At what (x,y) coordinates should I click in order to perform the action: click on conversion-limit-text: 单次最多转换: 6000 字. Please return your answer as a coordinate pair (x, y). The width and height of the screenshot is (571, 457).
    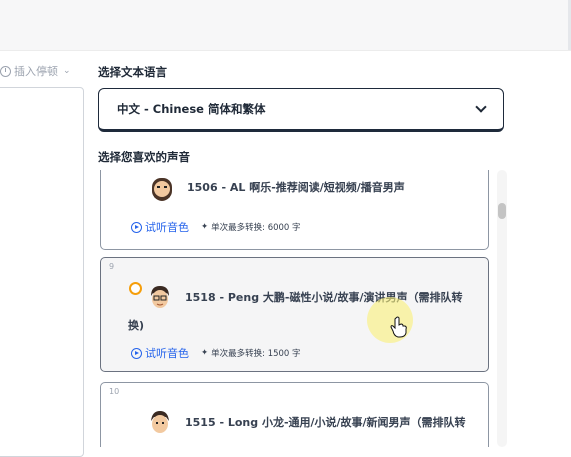
    Looking at the image, I should click on (256, 228).